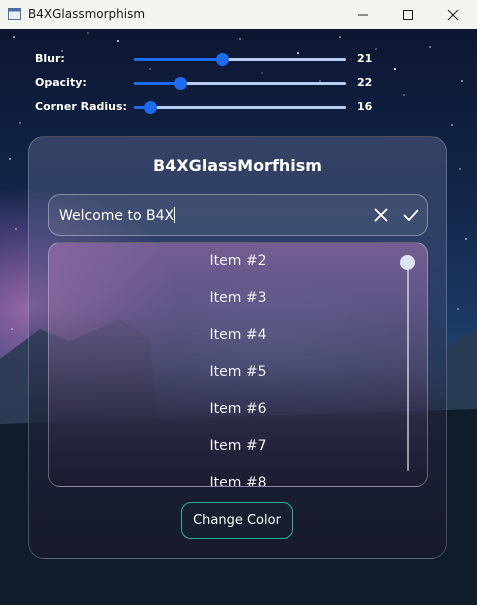 This screenshot has width=477, height=605. What do you see at coordinates (365, 106) in the screenshot?
I see `corner-radius-value: 16` at bounding box center [365, 106].